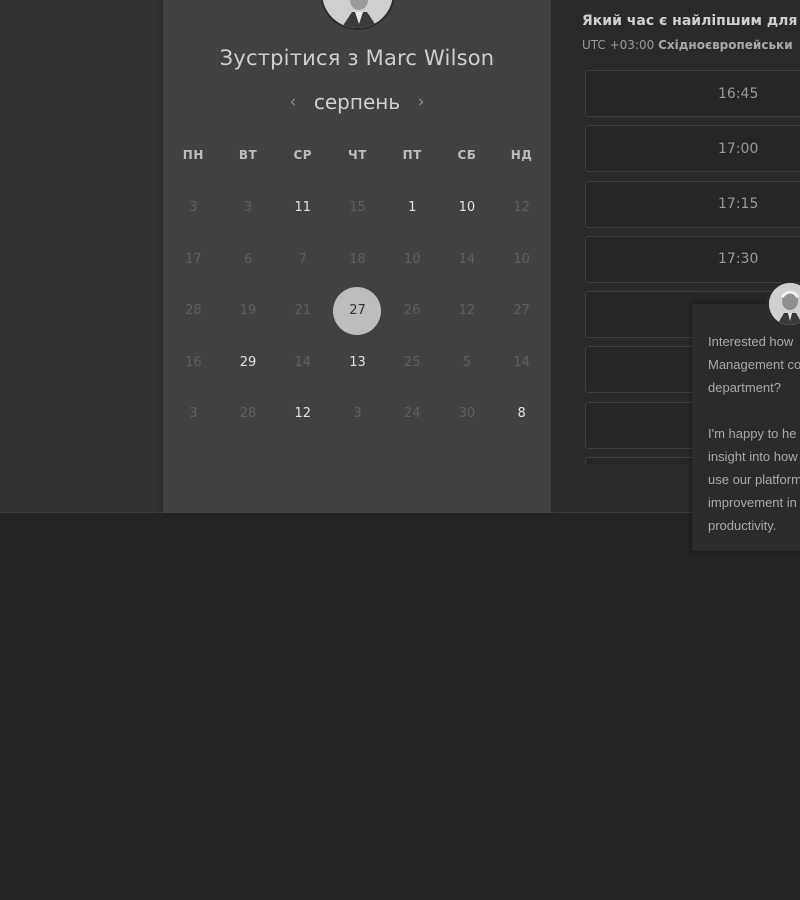  I want to click on calendar-day: 18, so click(357, 260).